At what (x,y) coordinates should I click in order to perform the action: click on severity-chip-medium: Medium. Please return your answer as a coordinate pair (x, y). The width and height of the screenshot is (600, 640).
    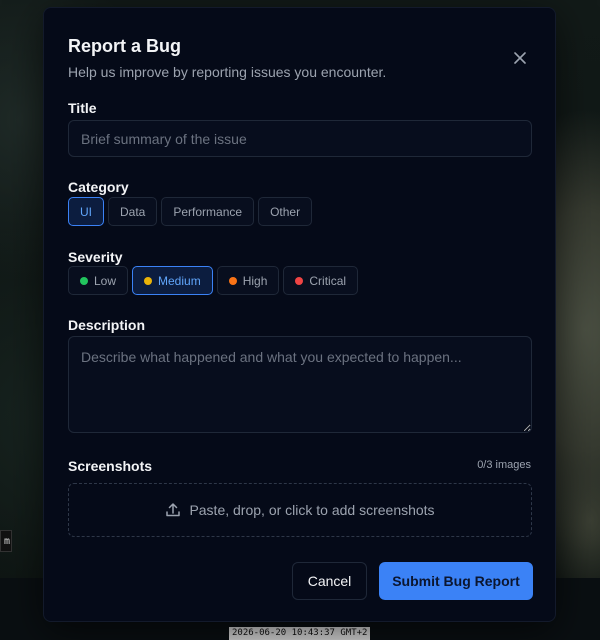
    Looking at the image, I should click on (172, 280).